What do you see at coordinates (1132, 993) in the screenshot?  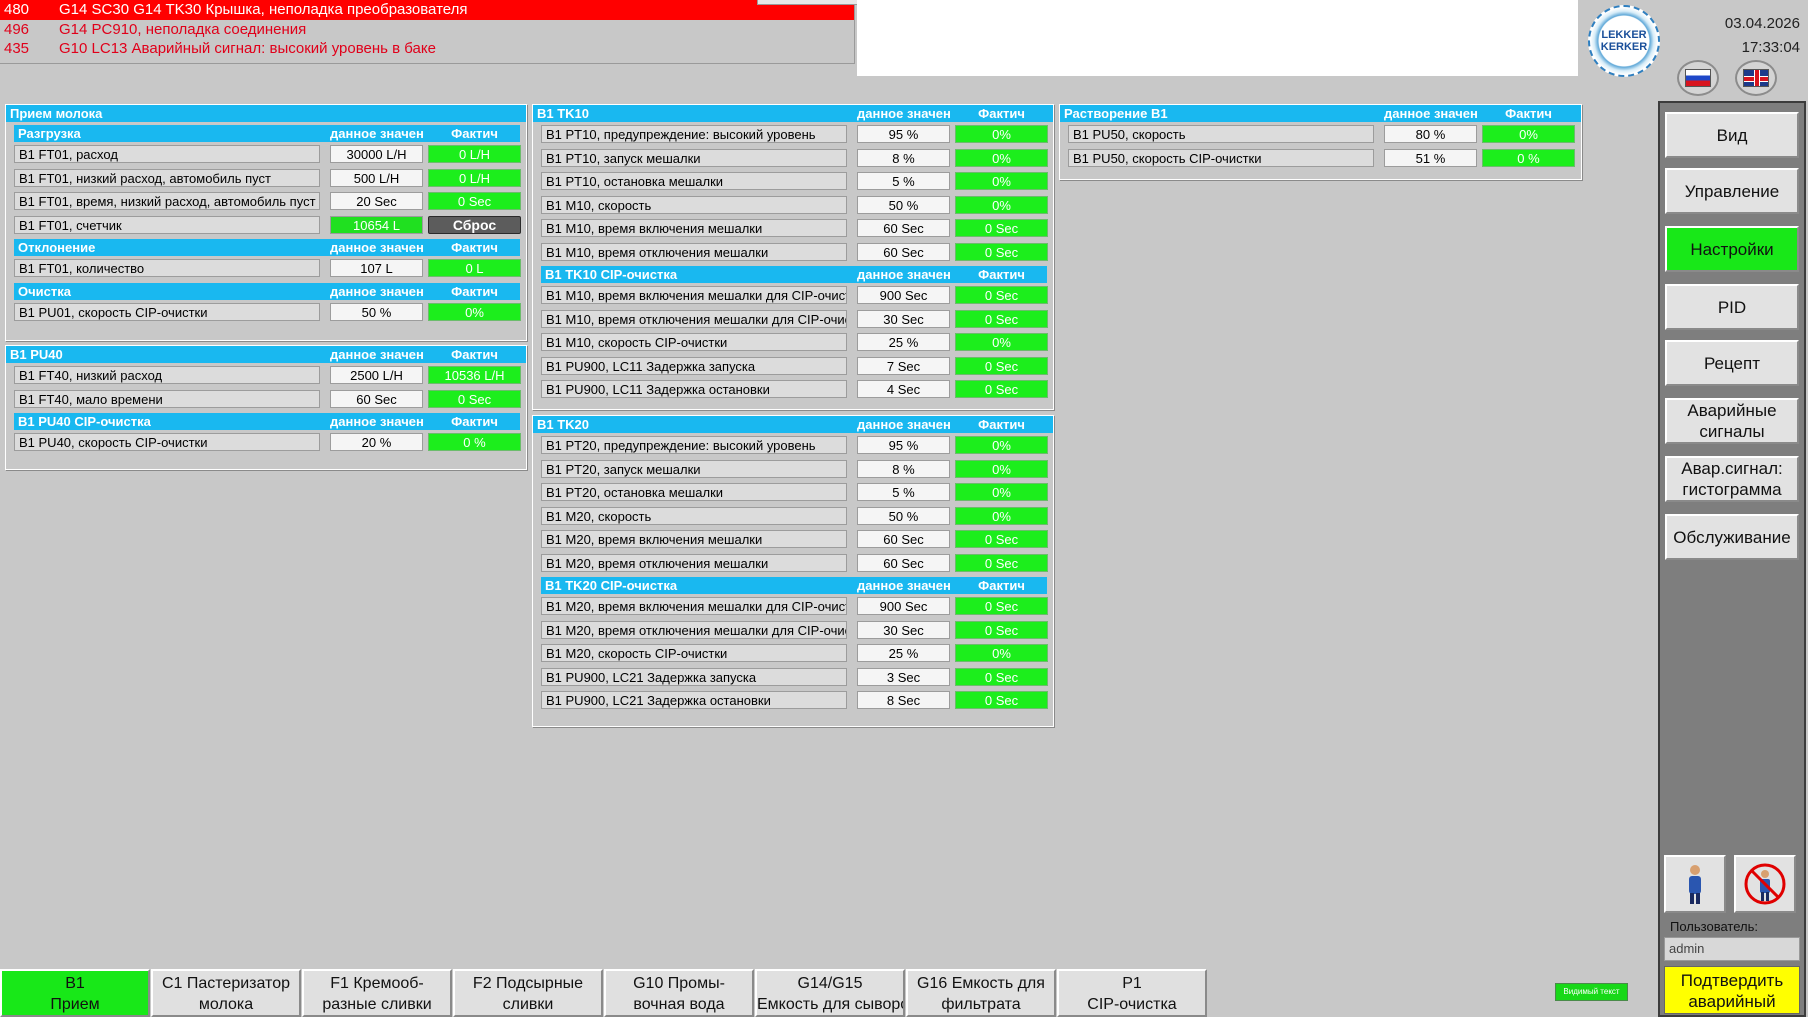 I see `tab-p1-cip: P1 CIP-очистка` at bounding box center [1132, 993].